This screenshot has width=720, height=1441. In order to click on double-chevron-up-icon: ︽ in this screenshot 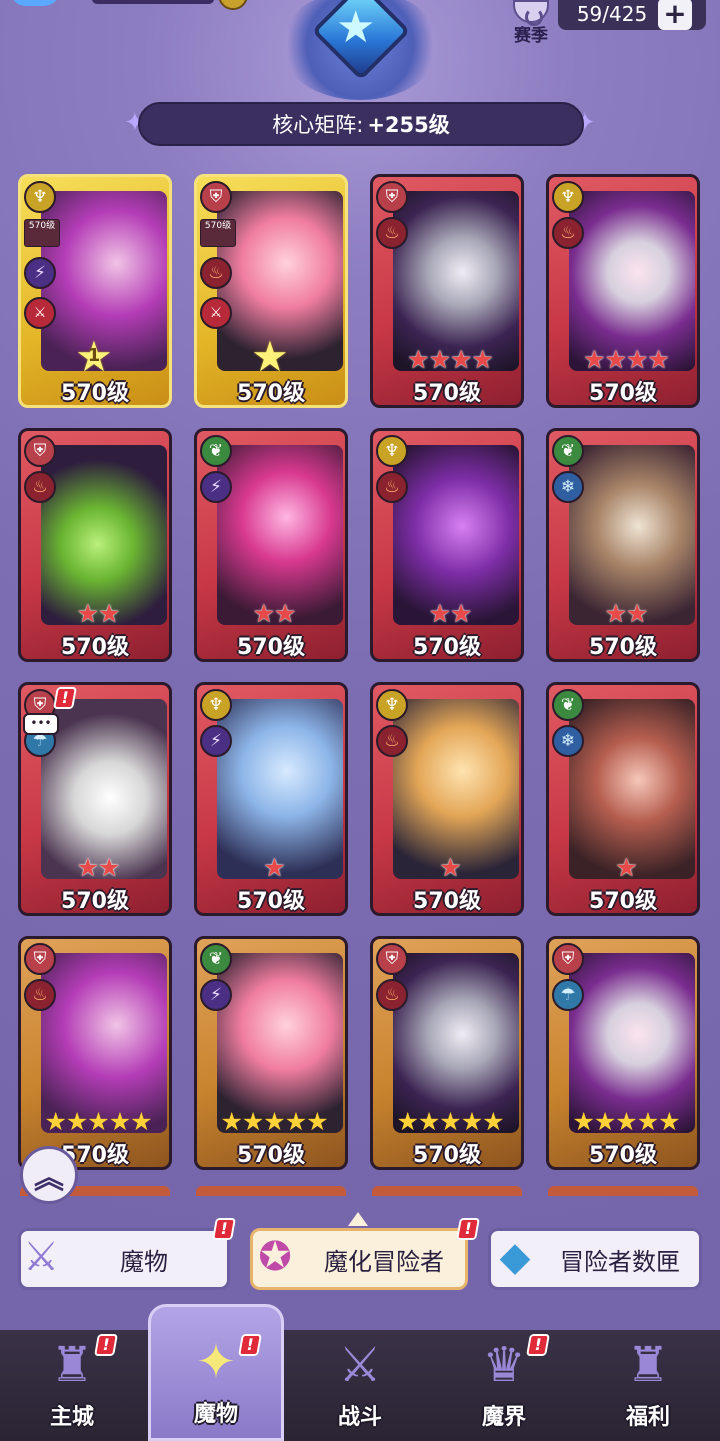, I will do `click(49, 1178)`.